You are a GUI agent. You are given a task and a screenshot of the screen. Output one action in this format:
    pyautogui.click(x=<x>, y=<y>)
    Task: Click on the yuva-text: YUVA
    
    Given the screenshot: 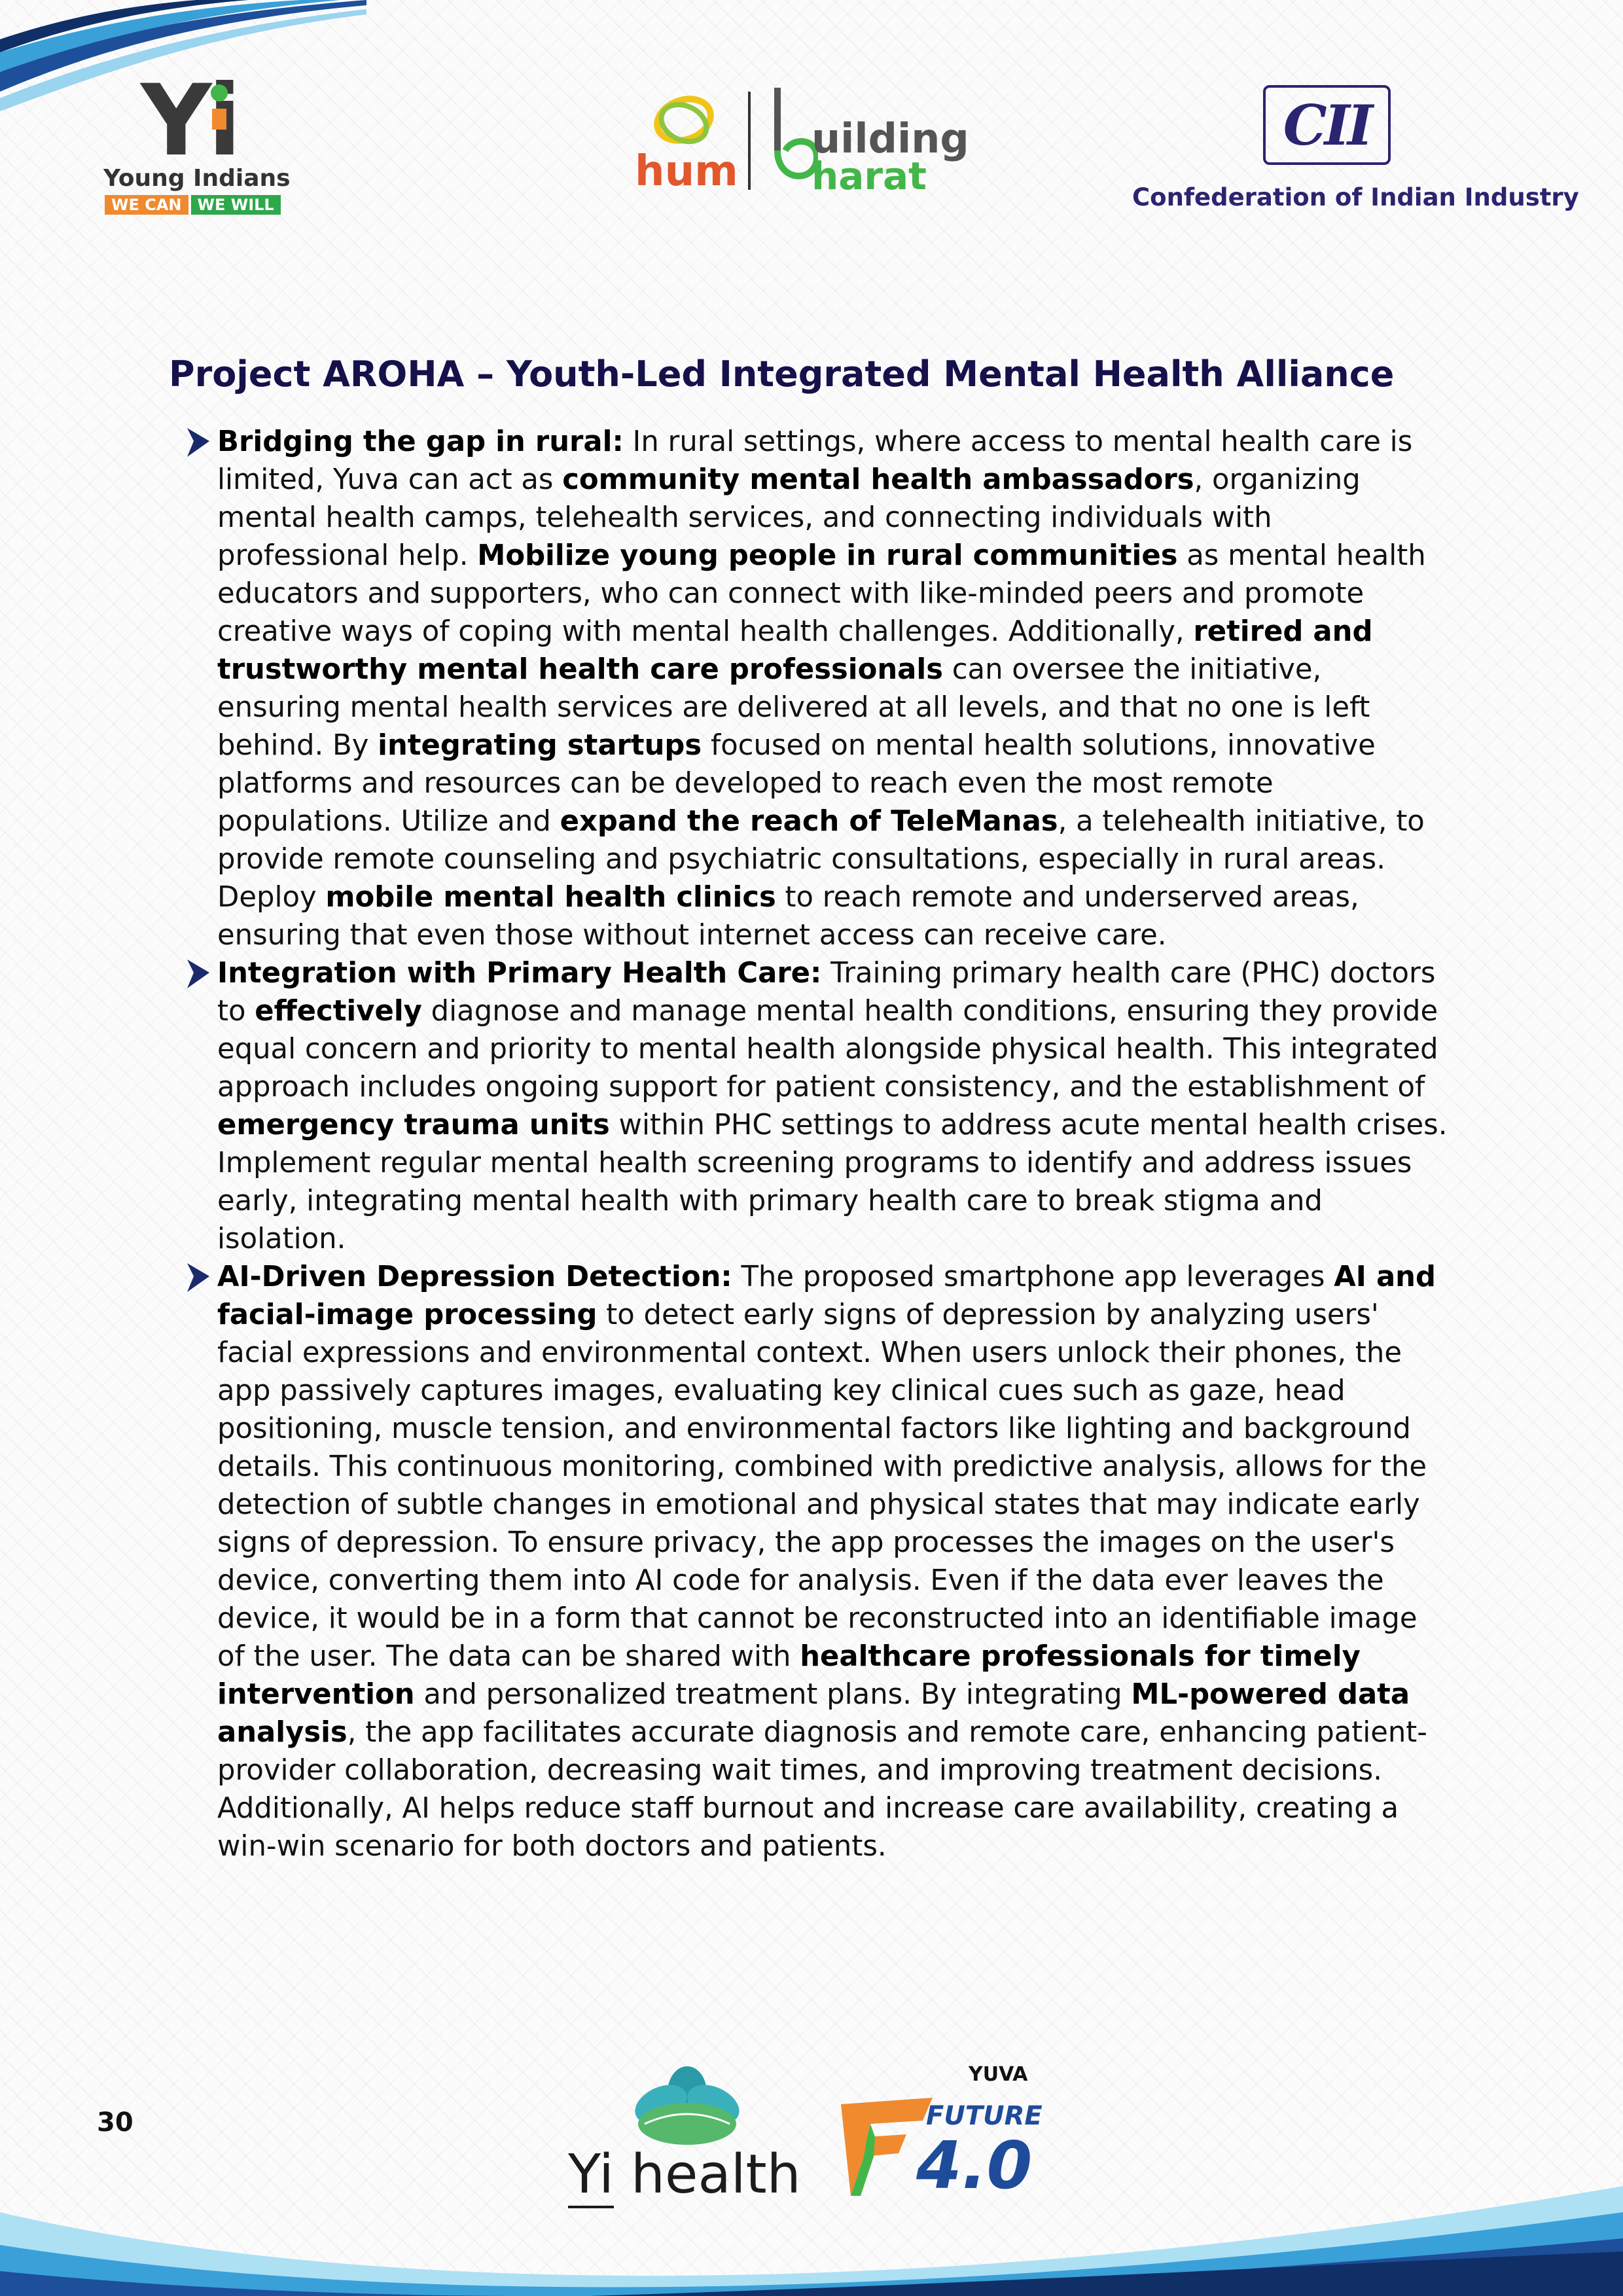 What is the action you would take?
    pyautogui.click(x=998, y=2074)
    